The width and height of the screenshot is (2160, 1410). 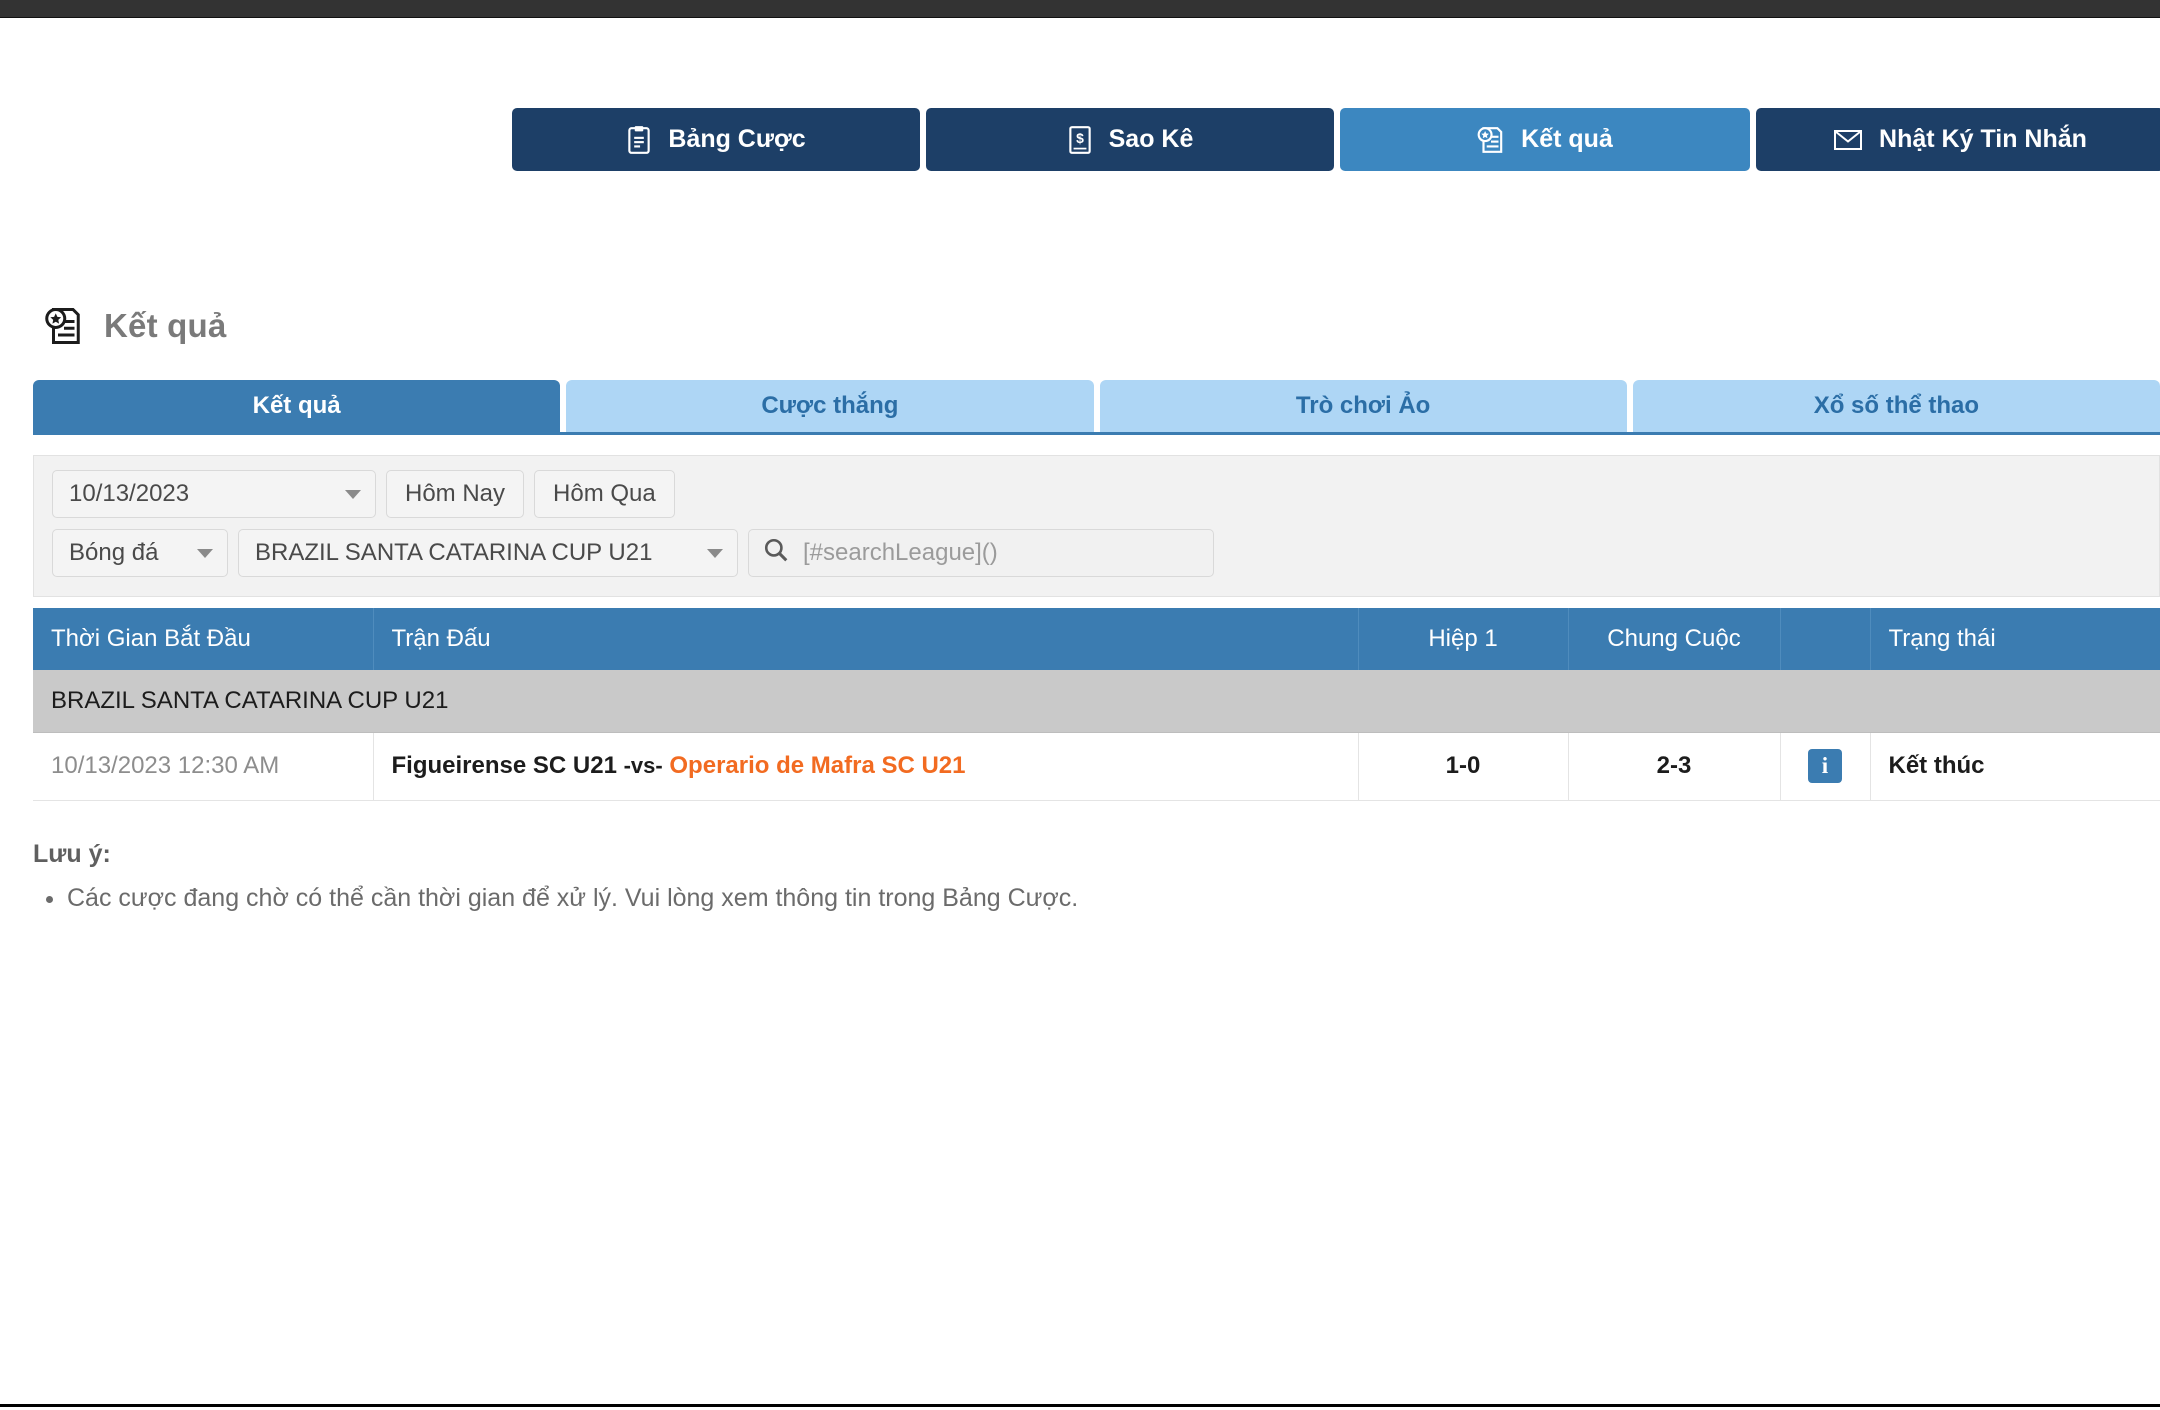 I want to click on date-select: 10/13/2023, so click(x=214, y=494).